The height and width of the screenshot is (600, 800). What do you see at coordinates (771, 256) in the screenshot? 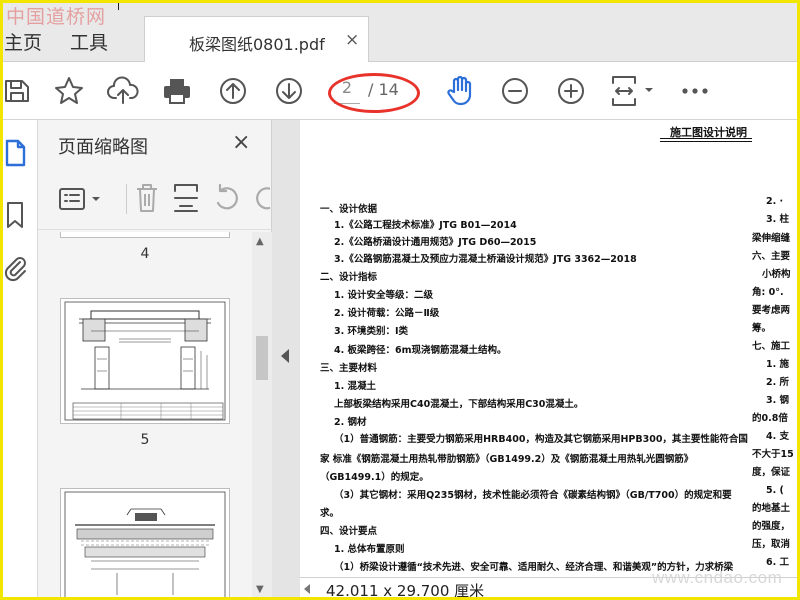
I see `doc-right-line: 六、主要` at bounding box center [771, 256].